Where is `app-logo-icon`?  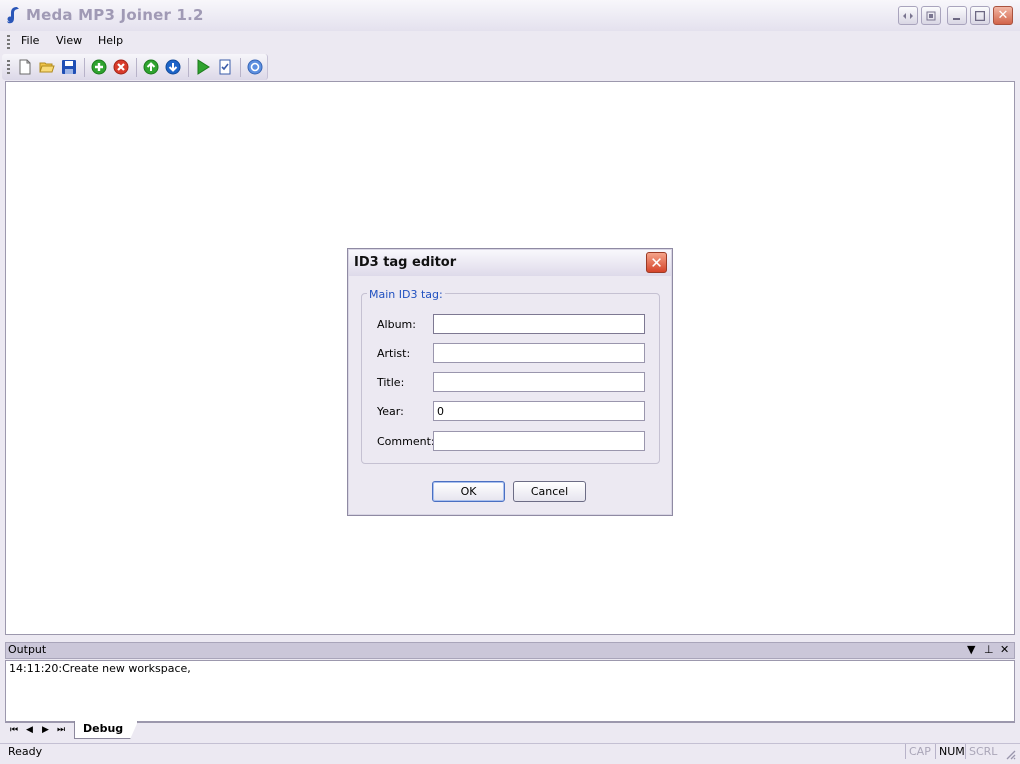
app-logo-icon is located at coordinates (13, 15).